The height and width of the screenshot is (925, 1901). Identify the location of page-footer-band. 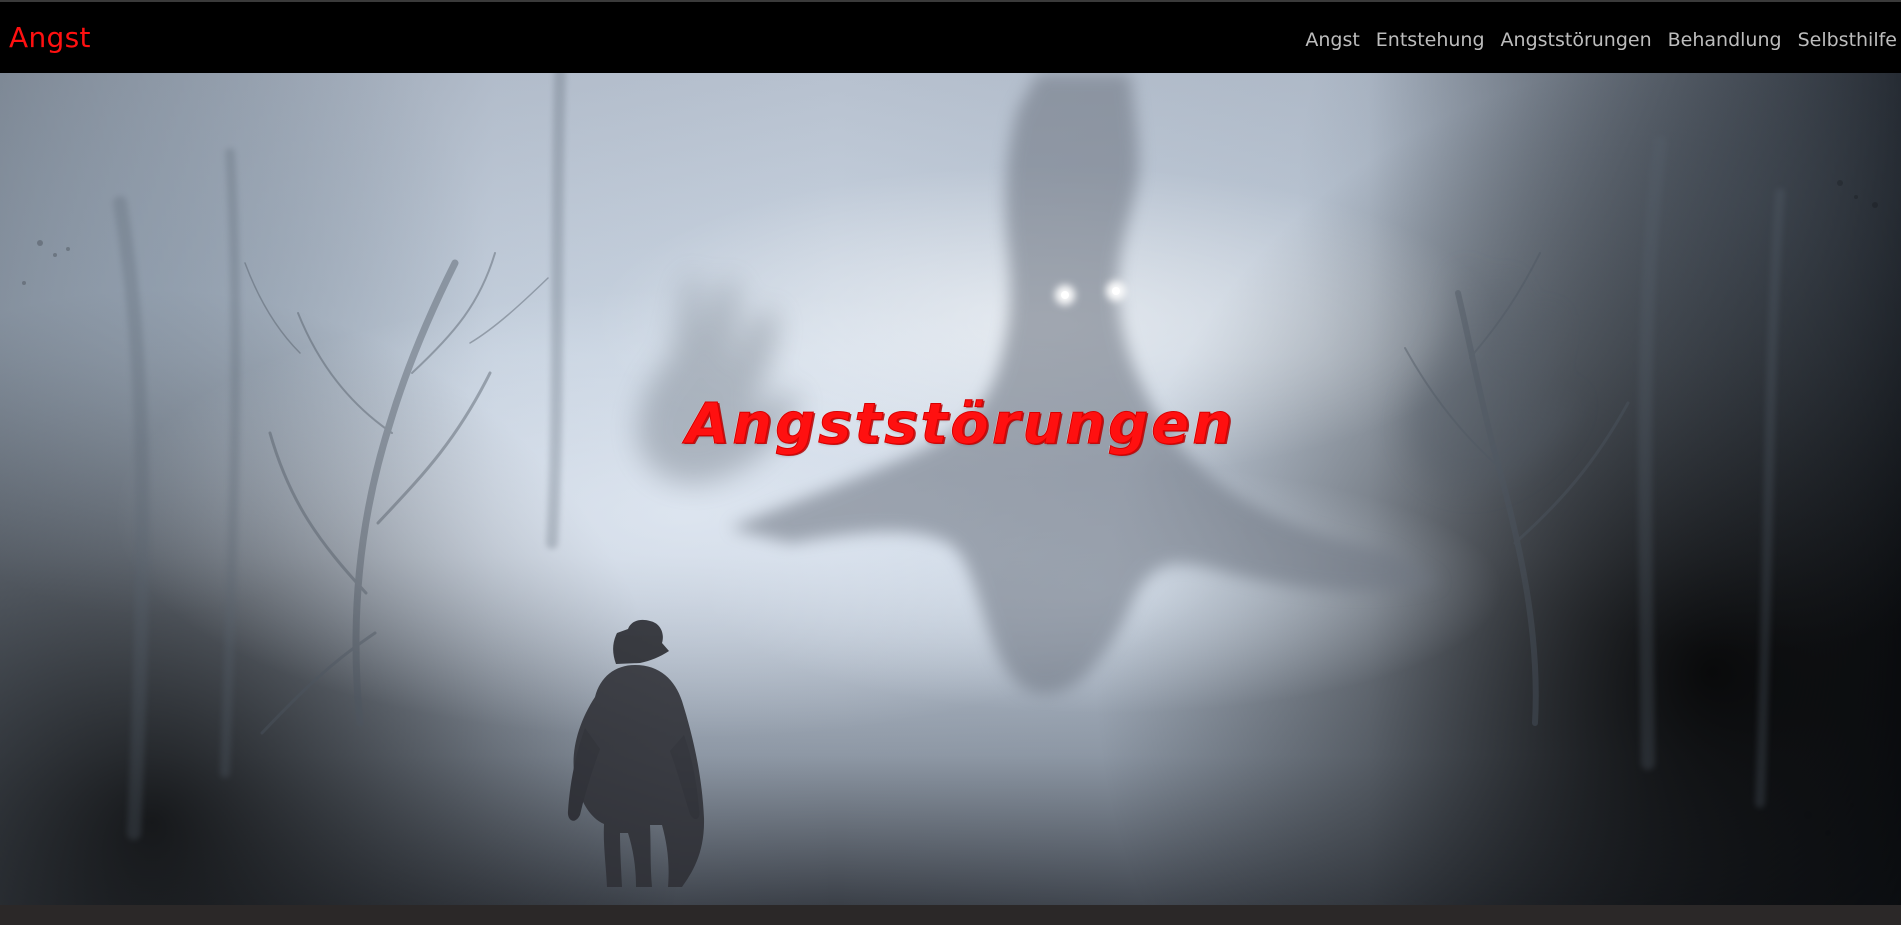
(950, 915).